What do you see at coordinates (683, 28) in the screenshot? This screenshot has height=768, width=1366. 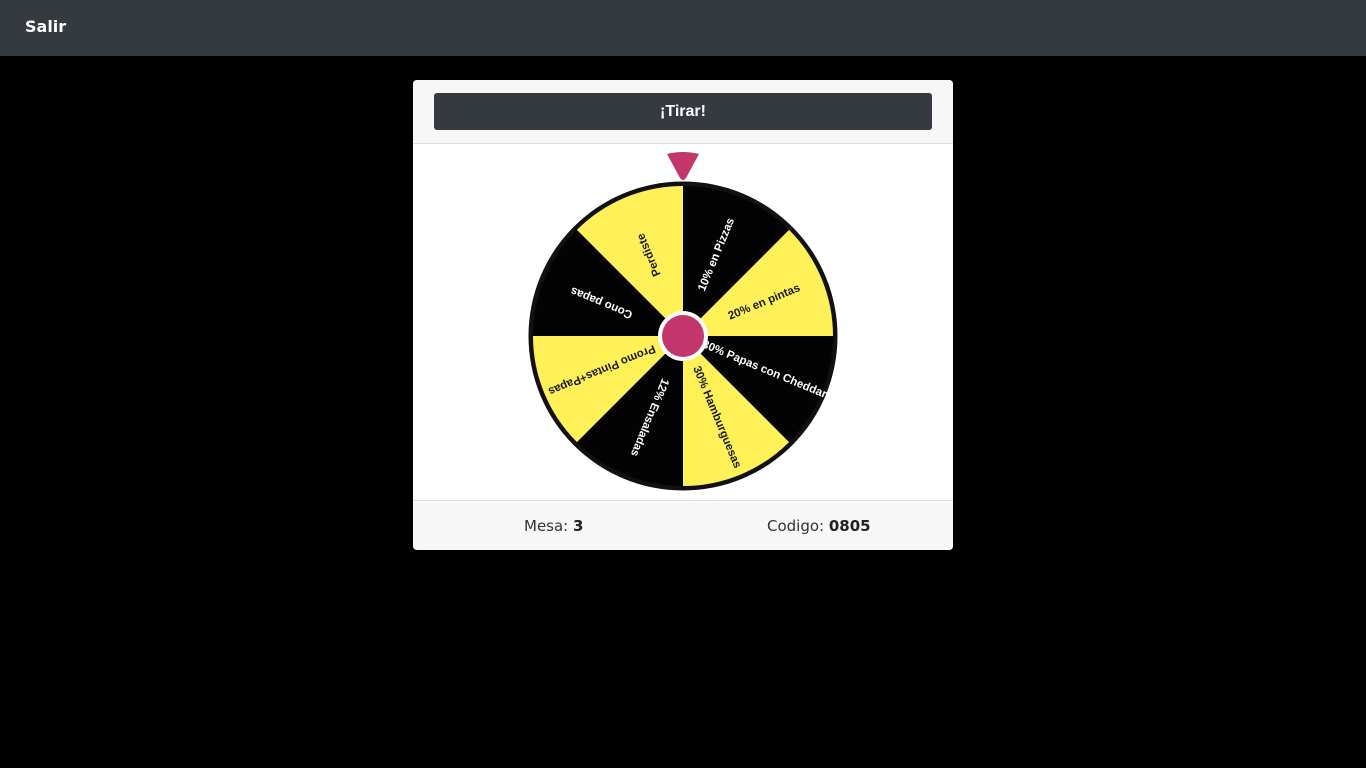 I see `top-navbar: Salir` at bounding box center [683, 28].